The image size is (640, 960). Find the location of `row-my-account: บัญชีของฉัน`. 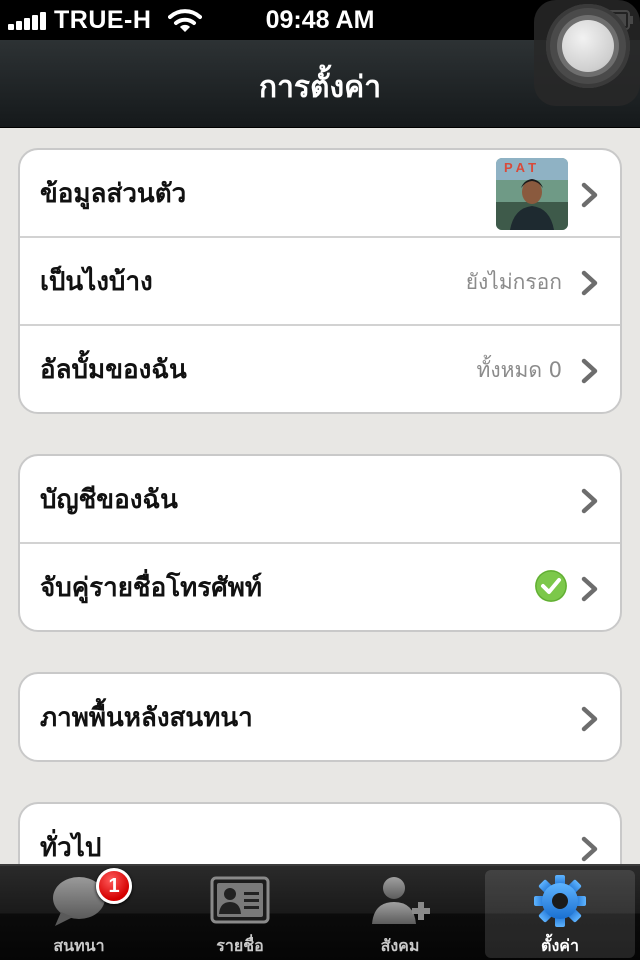

row-my-account: บัญชีของฉัน is located at coordinates (320, 500).